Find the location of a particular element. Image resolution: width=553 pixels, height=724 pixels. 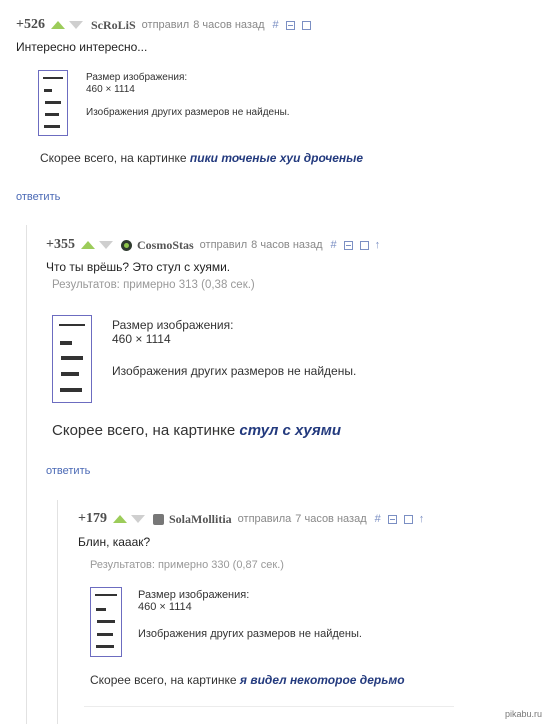

comment-rating: +355 is located at coordinates (60, 244).